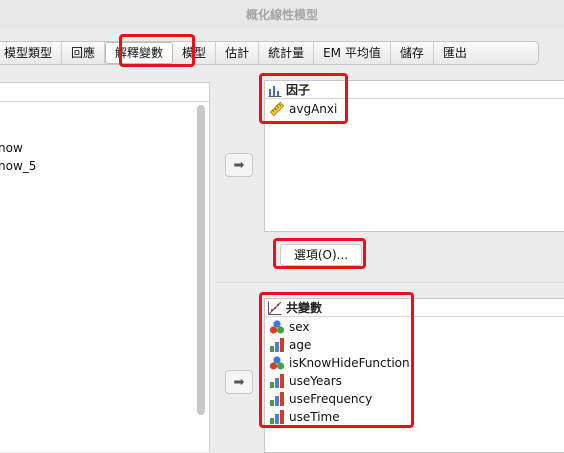 The image size is (564, 453). I want to click on vertical-scrollbar, so click(201, 260).